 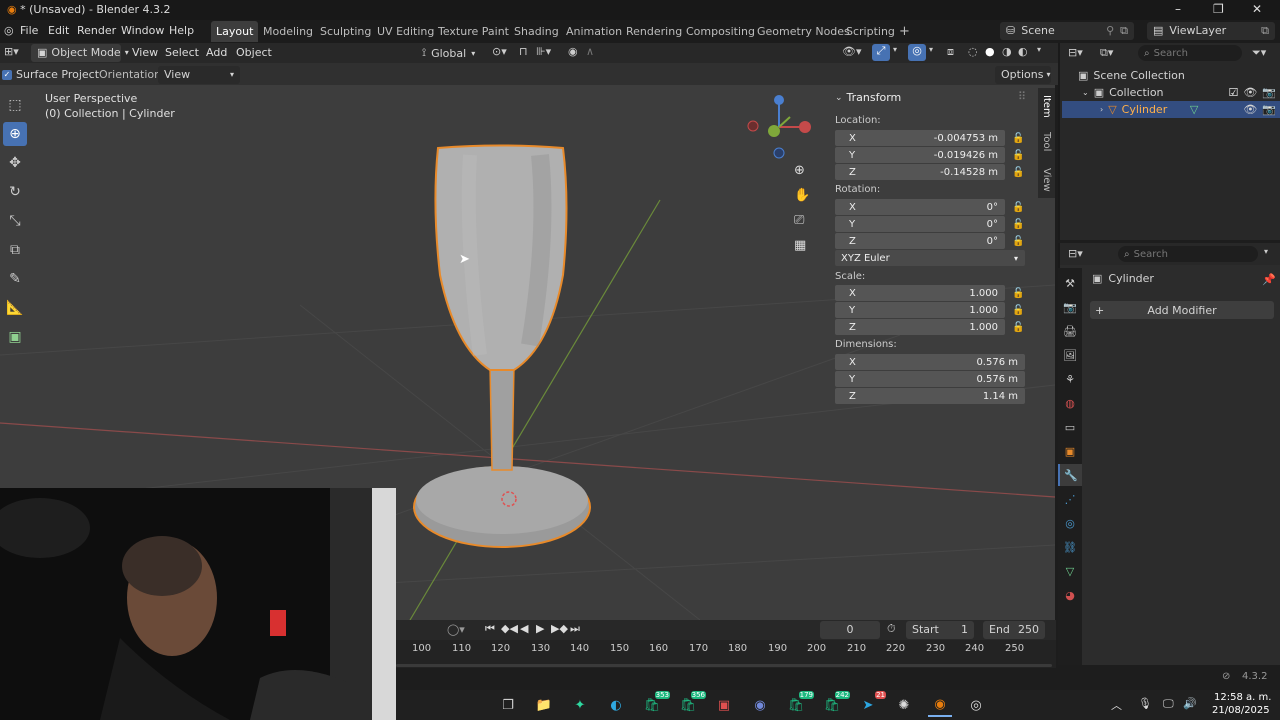 What do you see at coordinates (1070, 307) in the screenshot?
I see `render-tab-icon: 📷` at bounding box center [1070, 307].